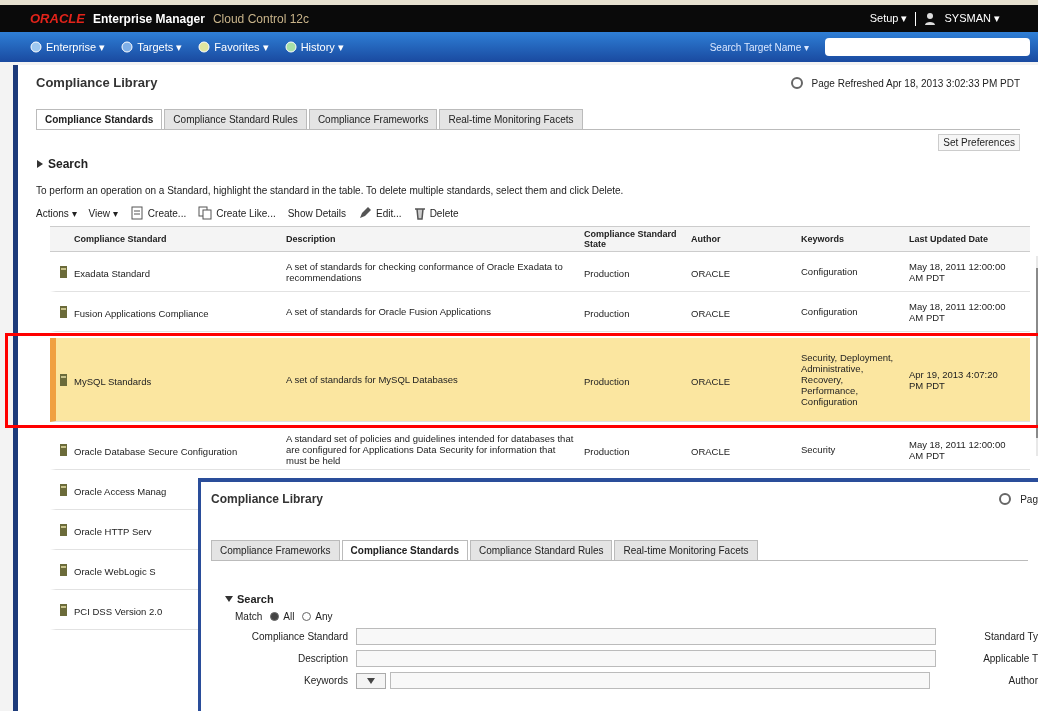  Describe the element at coordinates (389, 311) in the screenshot. I see `table-cell-text: A set of standards for Oracle Fusion Applications` at that location.